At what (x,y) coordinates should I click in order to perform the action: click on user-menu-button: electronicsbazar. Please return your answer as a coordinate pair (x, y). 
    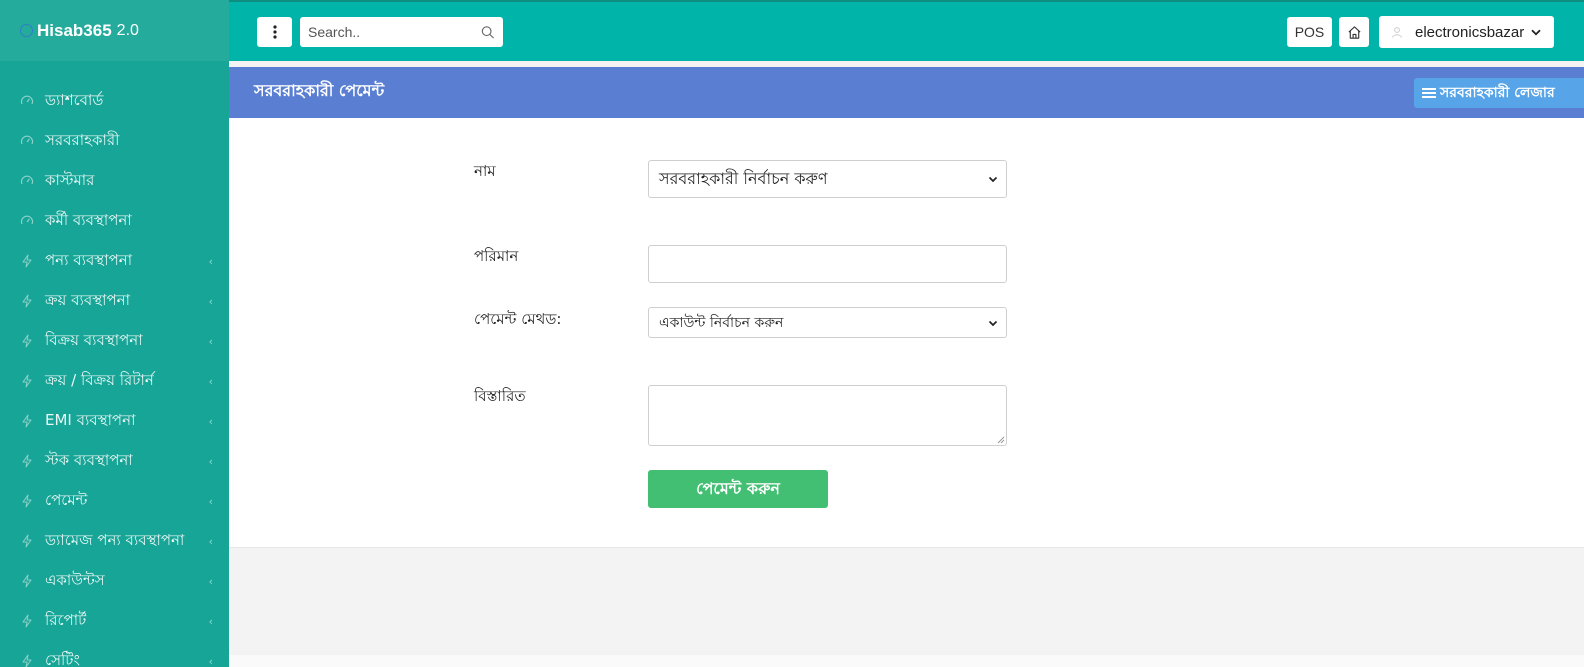
    Looking at the image, I should click on (1466, 32).